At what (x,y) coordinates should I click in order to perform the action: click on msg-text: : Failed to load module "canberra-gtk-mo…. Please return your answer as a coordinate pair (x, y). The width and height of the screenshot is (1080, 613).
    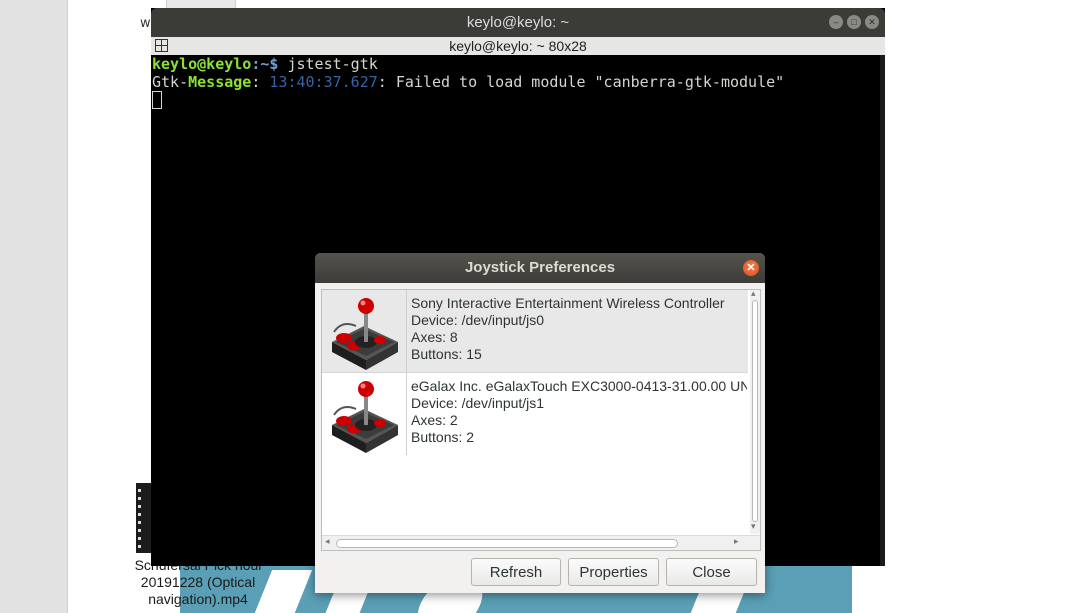
    Looking at the image, I should click on (581, 82).